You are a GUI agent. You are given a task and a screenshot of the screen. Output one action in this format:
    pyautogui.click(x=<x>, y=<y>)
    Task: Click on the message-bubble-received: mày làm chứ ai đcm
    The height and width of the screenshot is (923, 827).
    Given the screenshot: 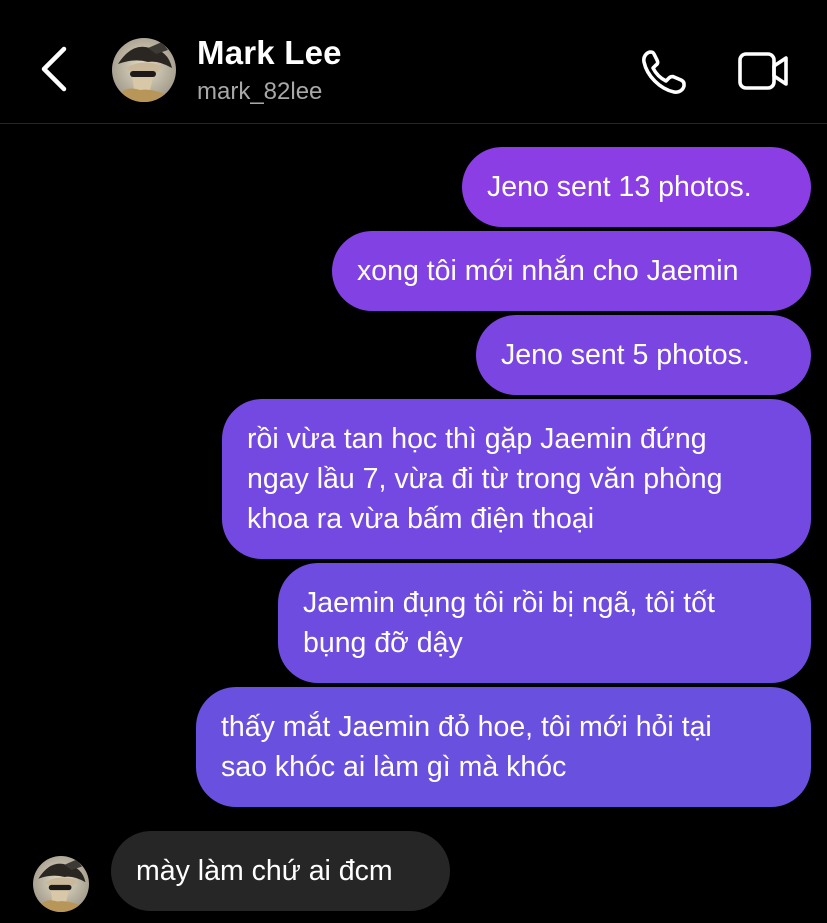 What is the action you would take?
    pyautogui.click(x=280, y=871)
    